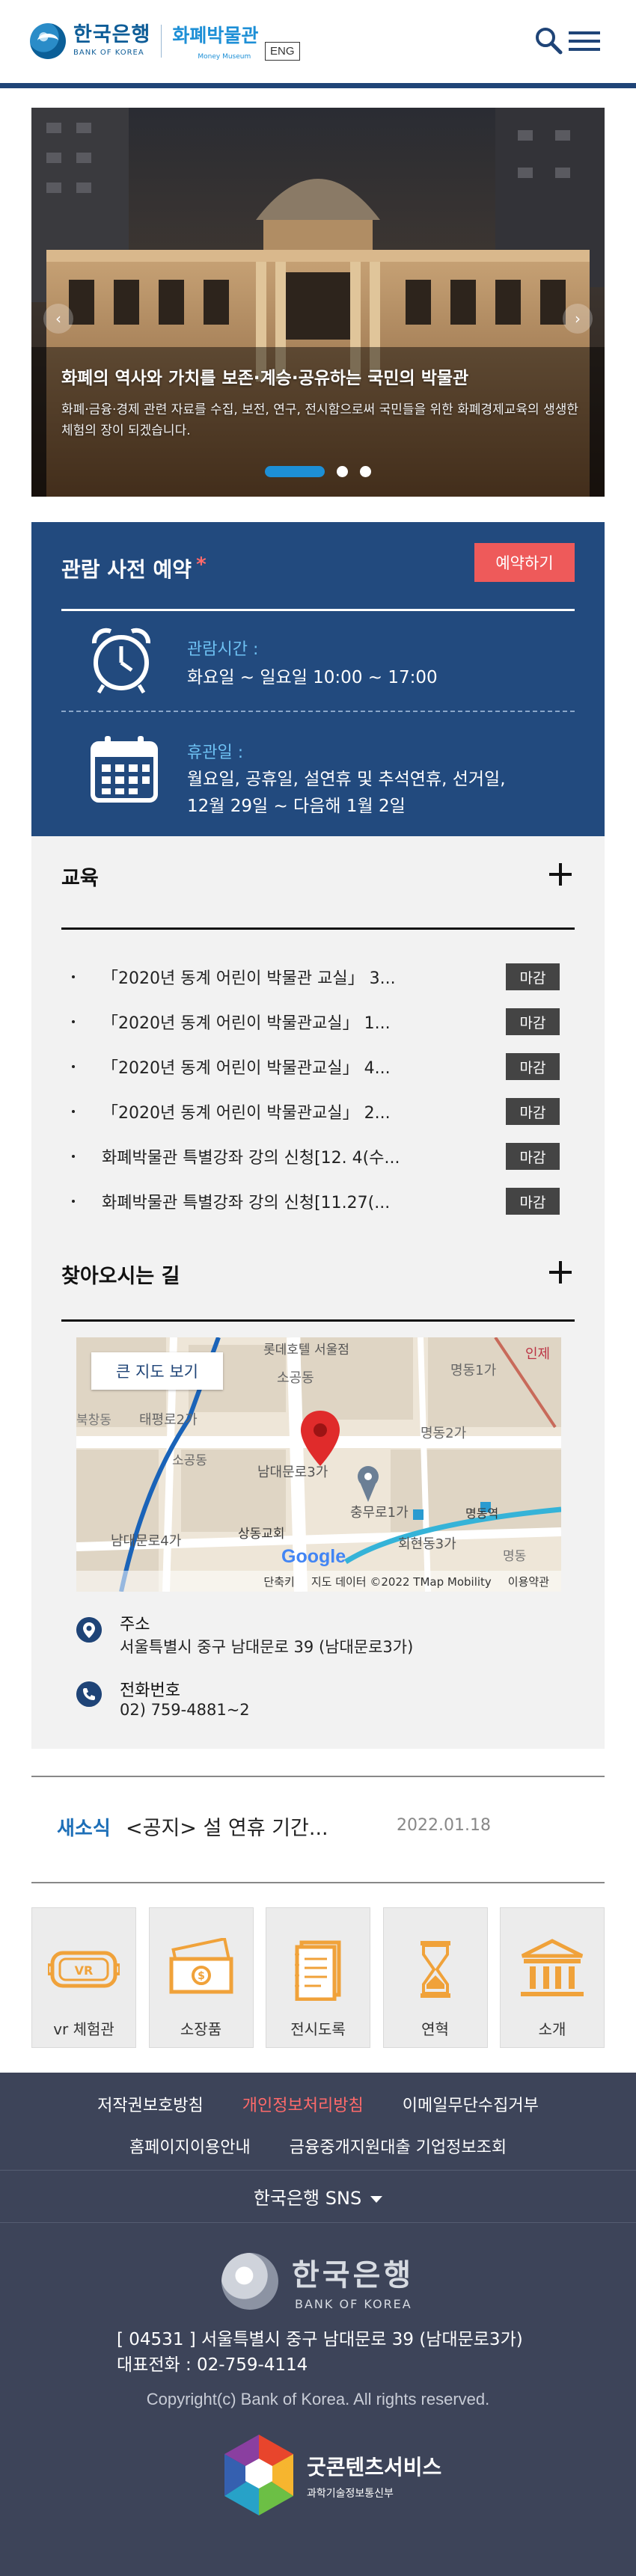 This screenshot has width=636, height=2576. Describe the element at coordinates (549, 40) in the screenshot. I see `search-icon` at that location.